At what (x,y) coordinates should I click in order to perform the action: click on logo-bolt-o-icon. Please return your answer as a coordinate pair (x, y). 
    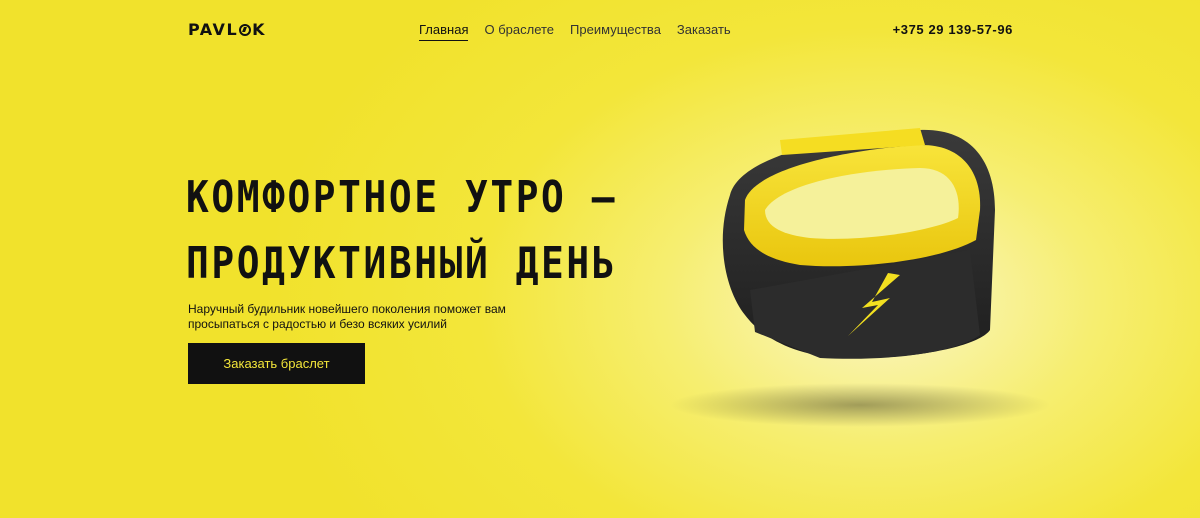
    Looking at the image, I should click on (245, 30).